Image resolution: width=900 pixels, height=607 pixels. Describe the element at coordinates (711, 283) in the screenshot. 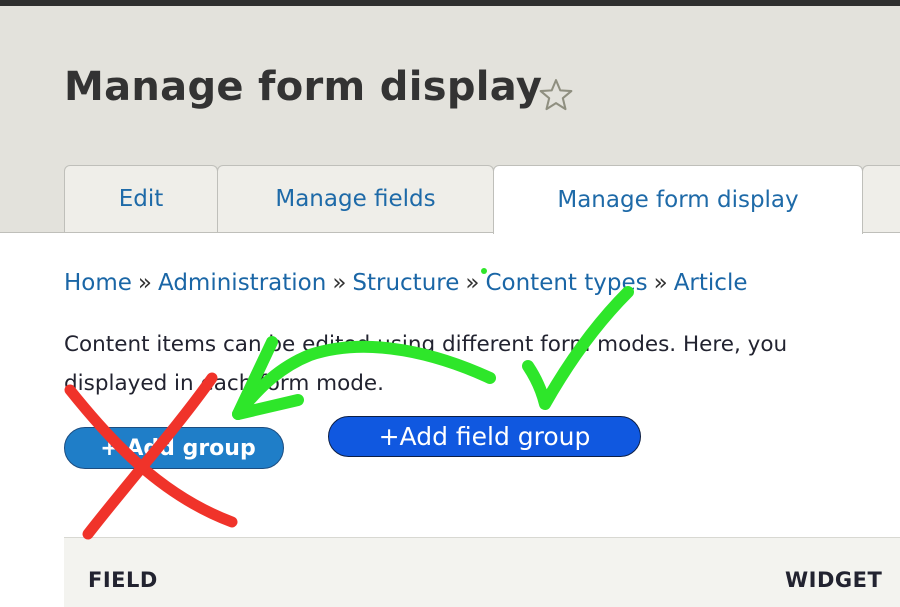

I see `breadcrumb-article: Article` at that location.